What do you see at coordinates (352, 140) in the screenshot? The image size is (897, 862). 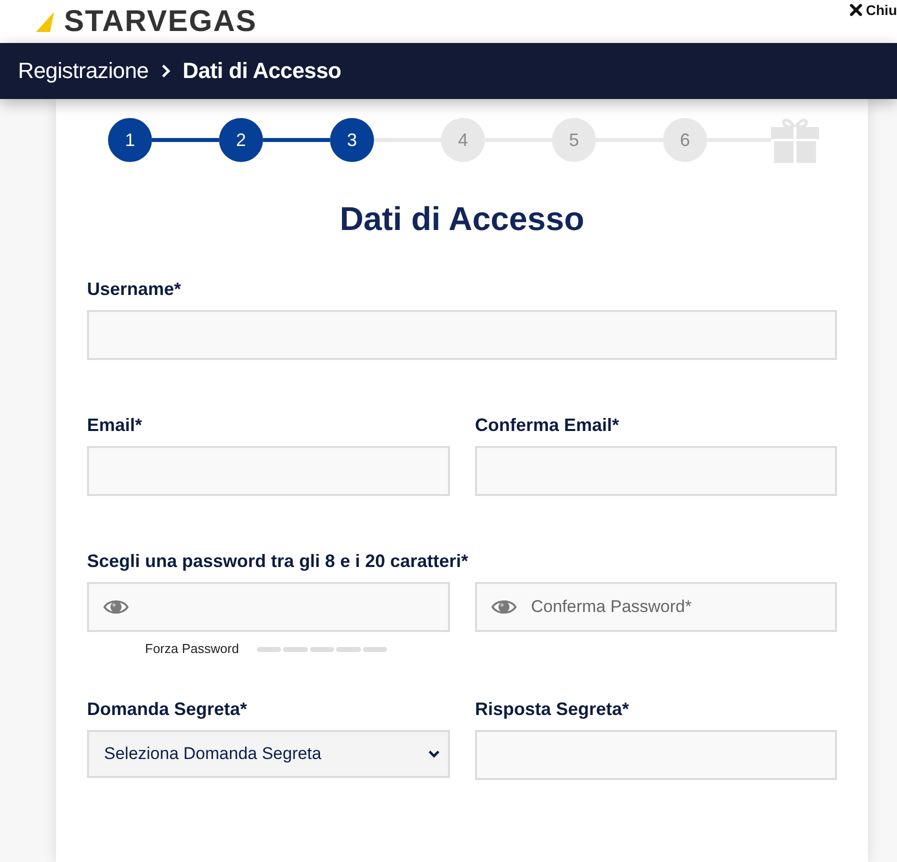 I see `step-indicator: 3` at bounding box center [352, 140].